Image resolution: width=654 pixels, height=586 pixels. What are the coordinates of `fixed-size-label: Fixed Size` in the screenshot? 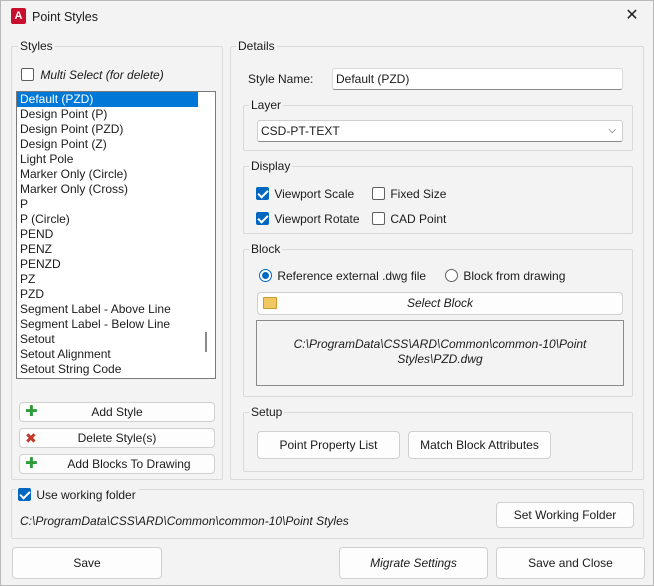 It's located at (418, 193).